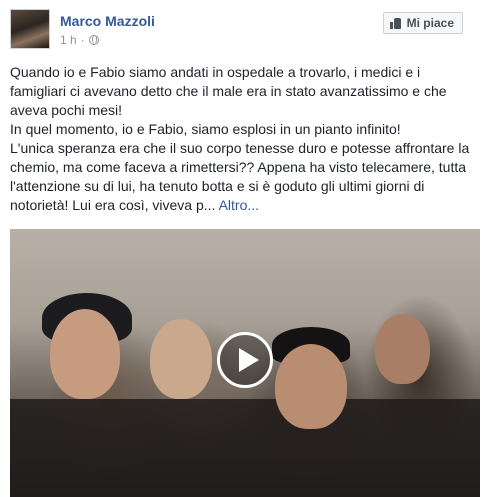 The image size is (485, 497). I want to click on globe-icon, so click(93, 40).